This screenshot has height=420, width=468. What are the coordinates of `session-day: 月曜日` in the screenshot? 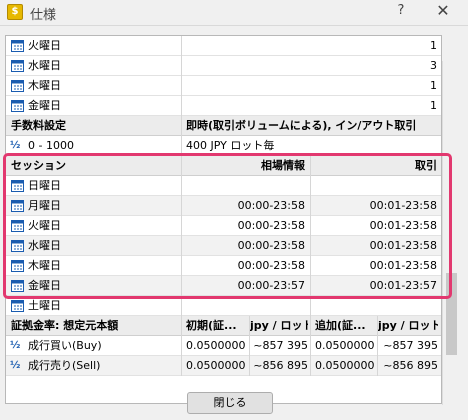 It's located at (44, 205).